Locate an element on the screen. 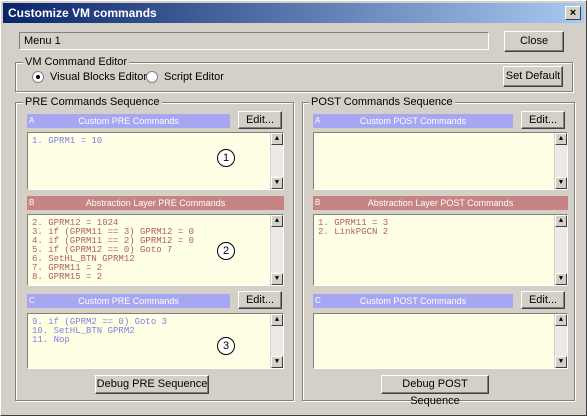 Image resolution: width=587 pixels, height=416 pixels. pre-section-c-header: C Custom PRE Commands is located at coordinates (128, 301).